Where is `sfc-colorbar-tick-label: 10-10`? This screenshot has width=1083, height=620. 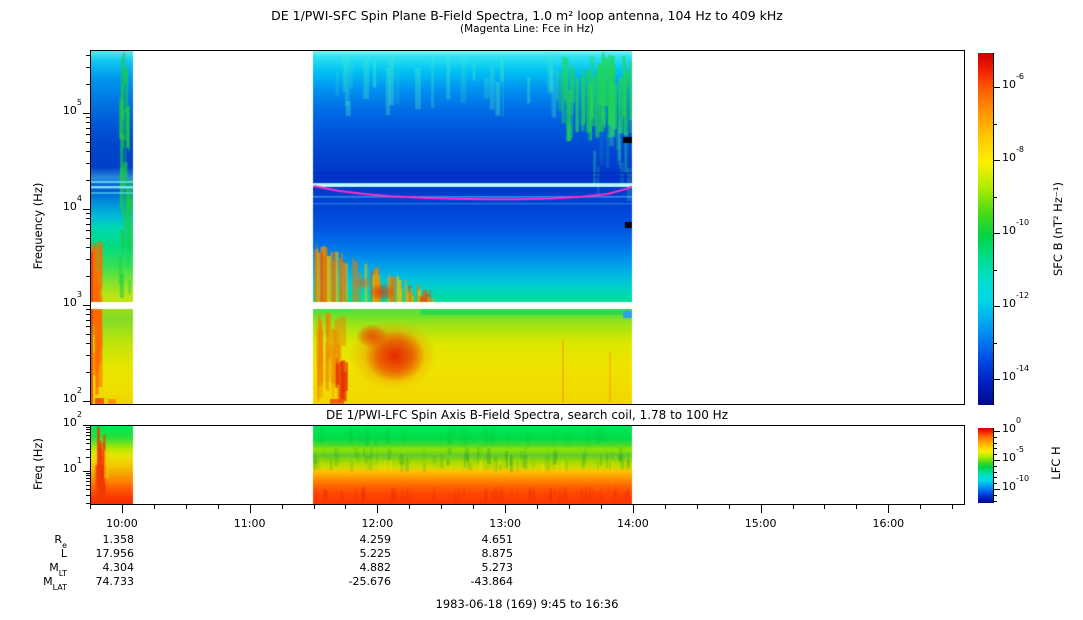 sfc-colorbar-tick-label: 10-10 is located at coordinates (1016, 227).